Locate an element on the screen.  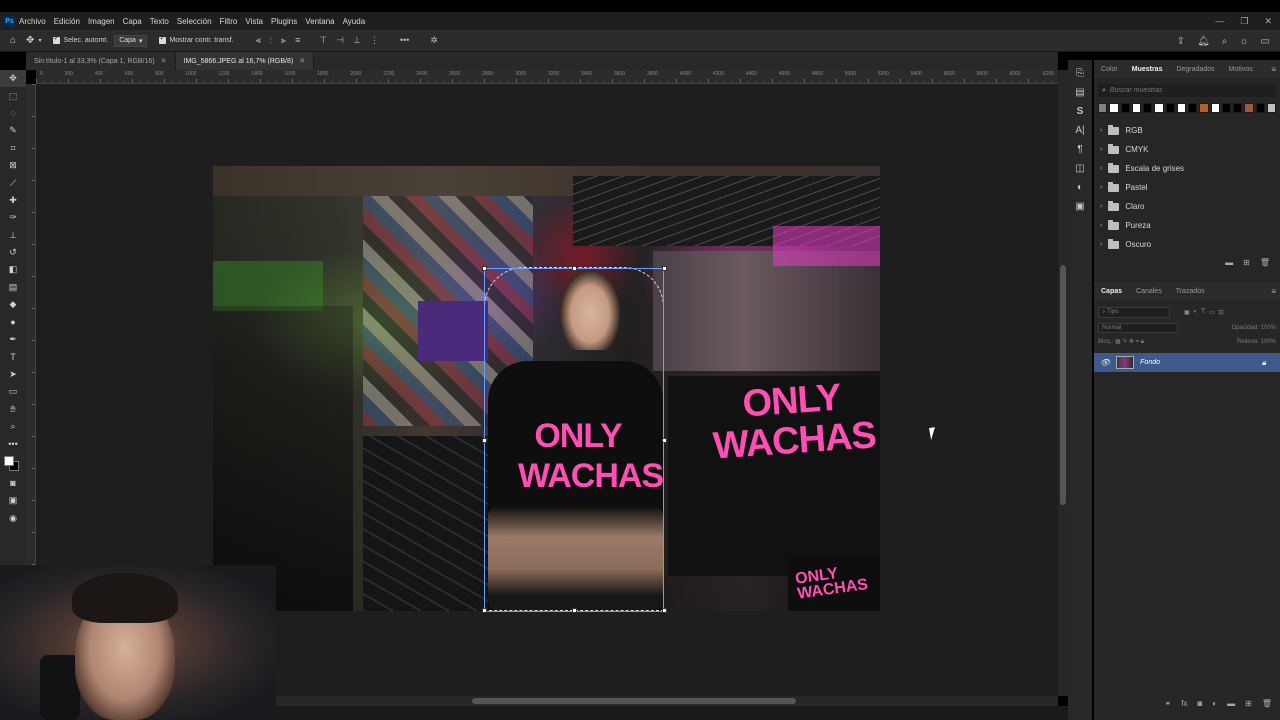
new-swatch-icon: ⊞ is located at coordinates (1246, 262).